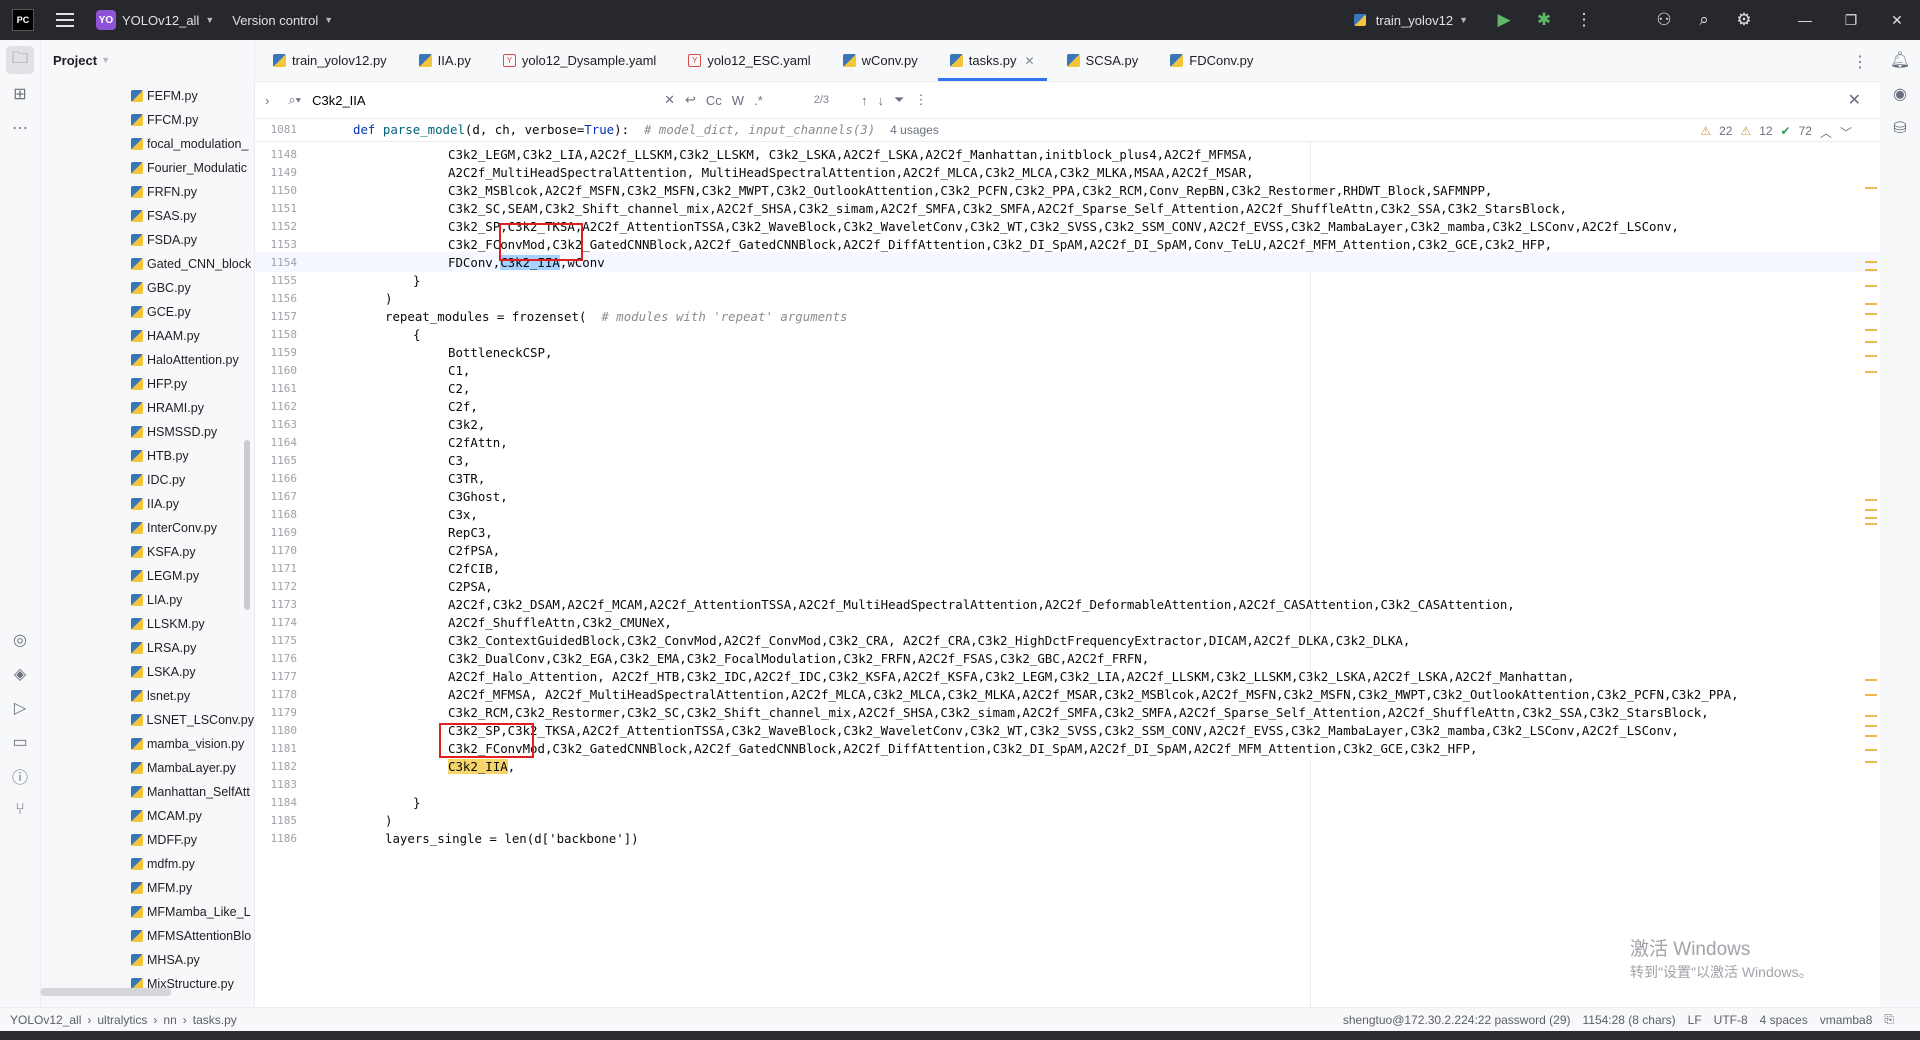  Describe the element at coordinates (914, 130) in the screenshot. I see `usages-link: 4 usages` at that location.